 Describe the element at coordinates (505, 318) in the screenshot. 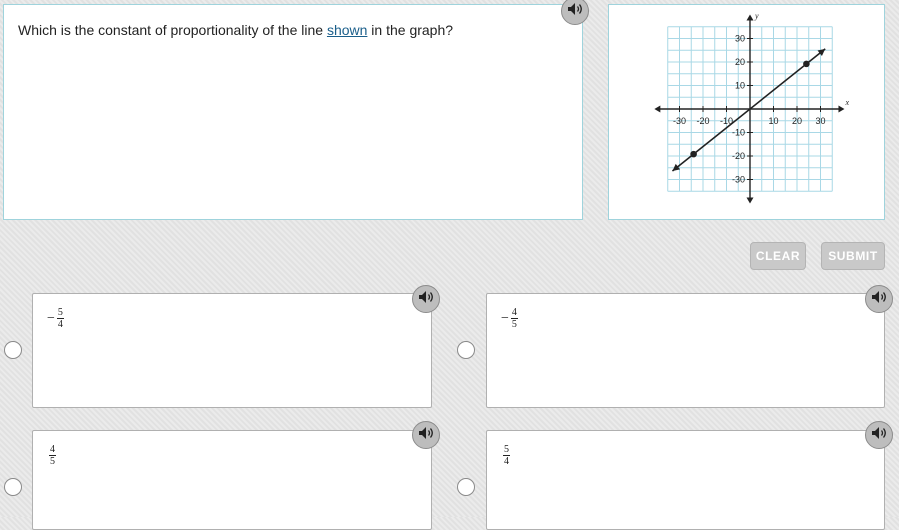

I see `choice-2-sign: −` at that location.